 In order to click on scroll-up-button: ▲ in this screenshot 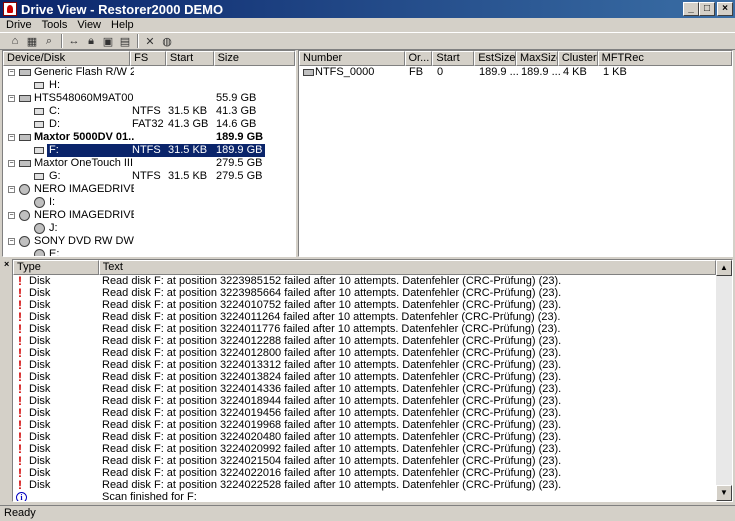, I will do `click(724, 268)`.